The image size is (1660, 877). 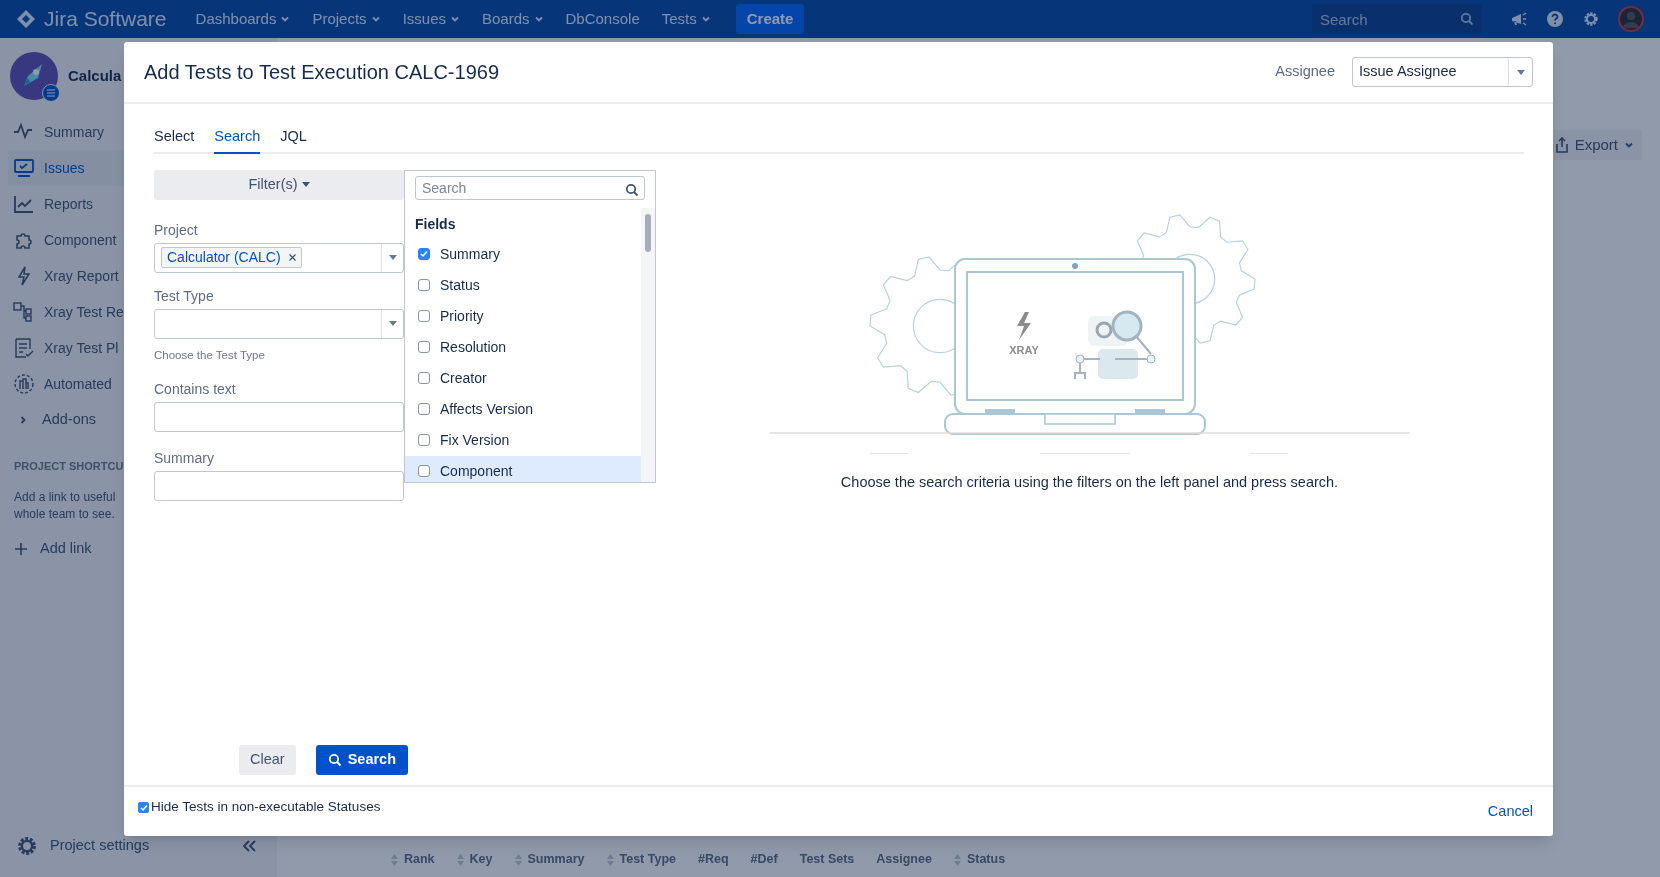 I want to click on field-hint: Choose the Test Type, so click(x=210, y=355).